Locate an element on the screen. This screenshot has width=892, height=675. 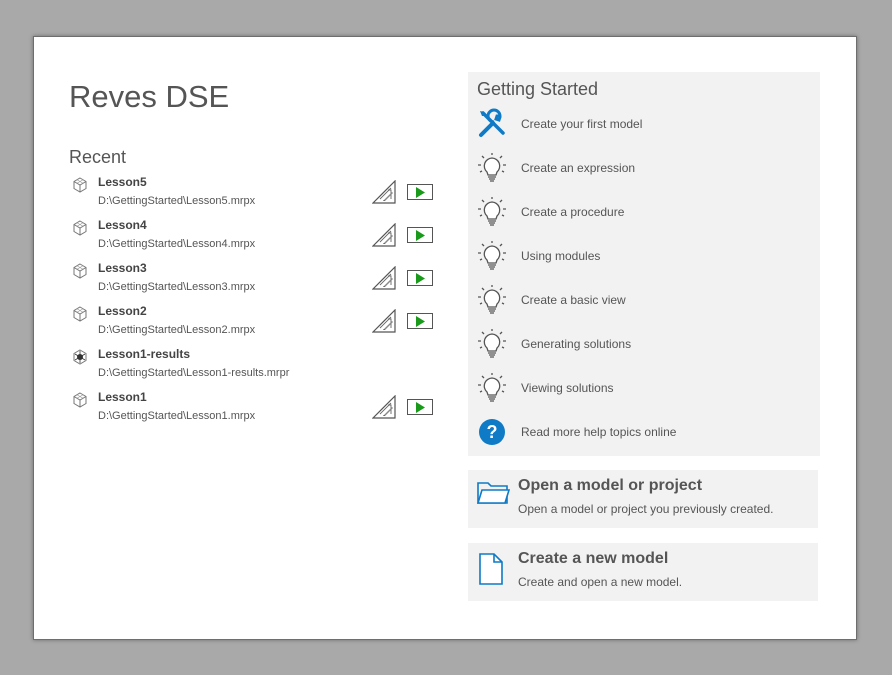
recent-item: Lesson3 D:\GettingStarted\Lesson3.mrpx is located at coordinates (257, 281).